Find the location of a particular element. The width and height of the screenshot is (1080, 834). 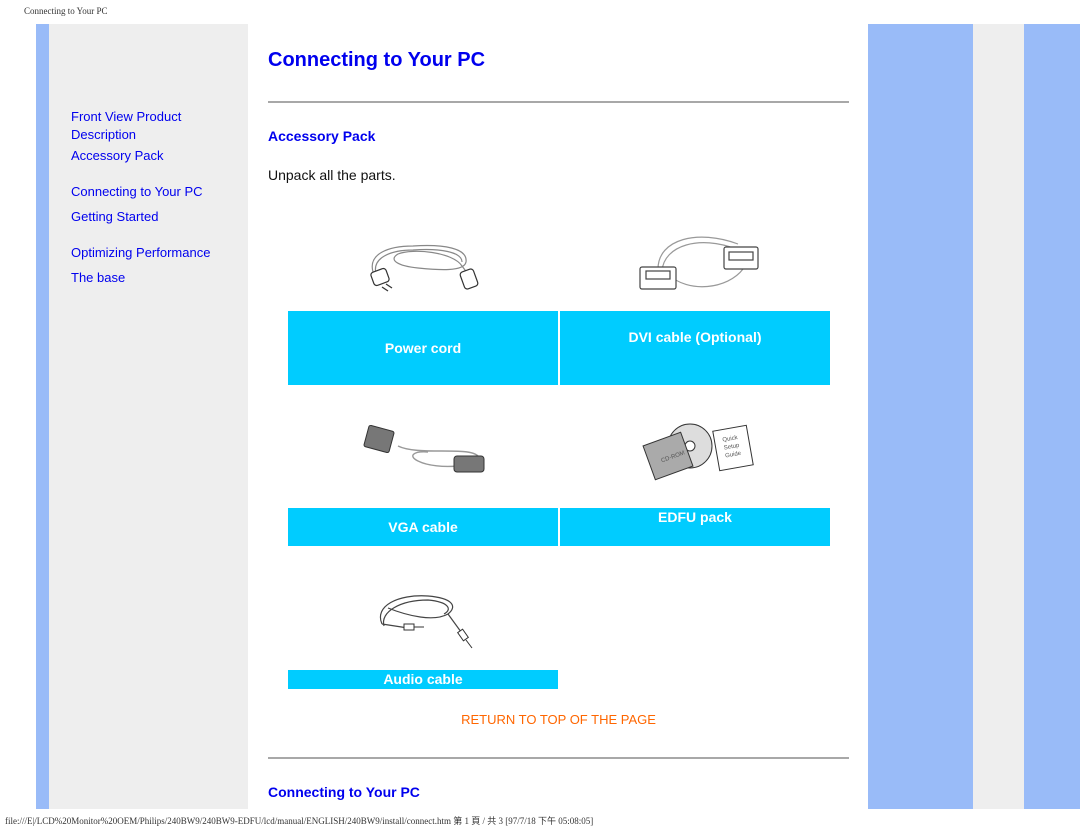

divider-top is located at coordinates (558, 102).